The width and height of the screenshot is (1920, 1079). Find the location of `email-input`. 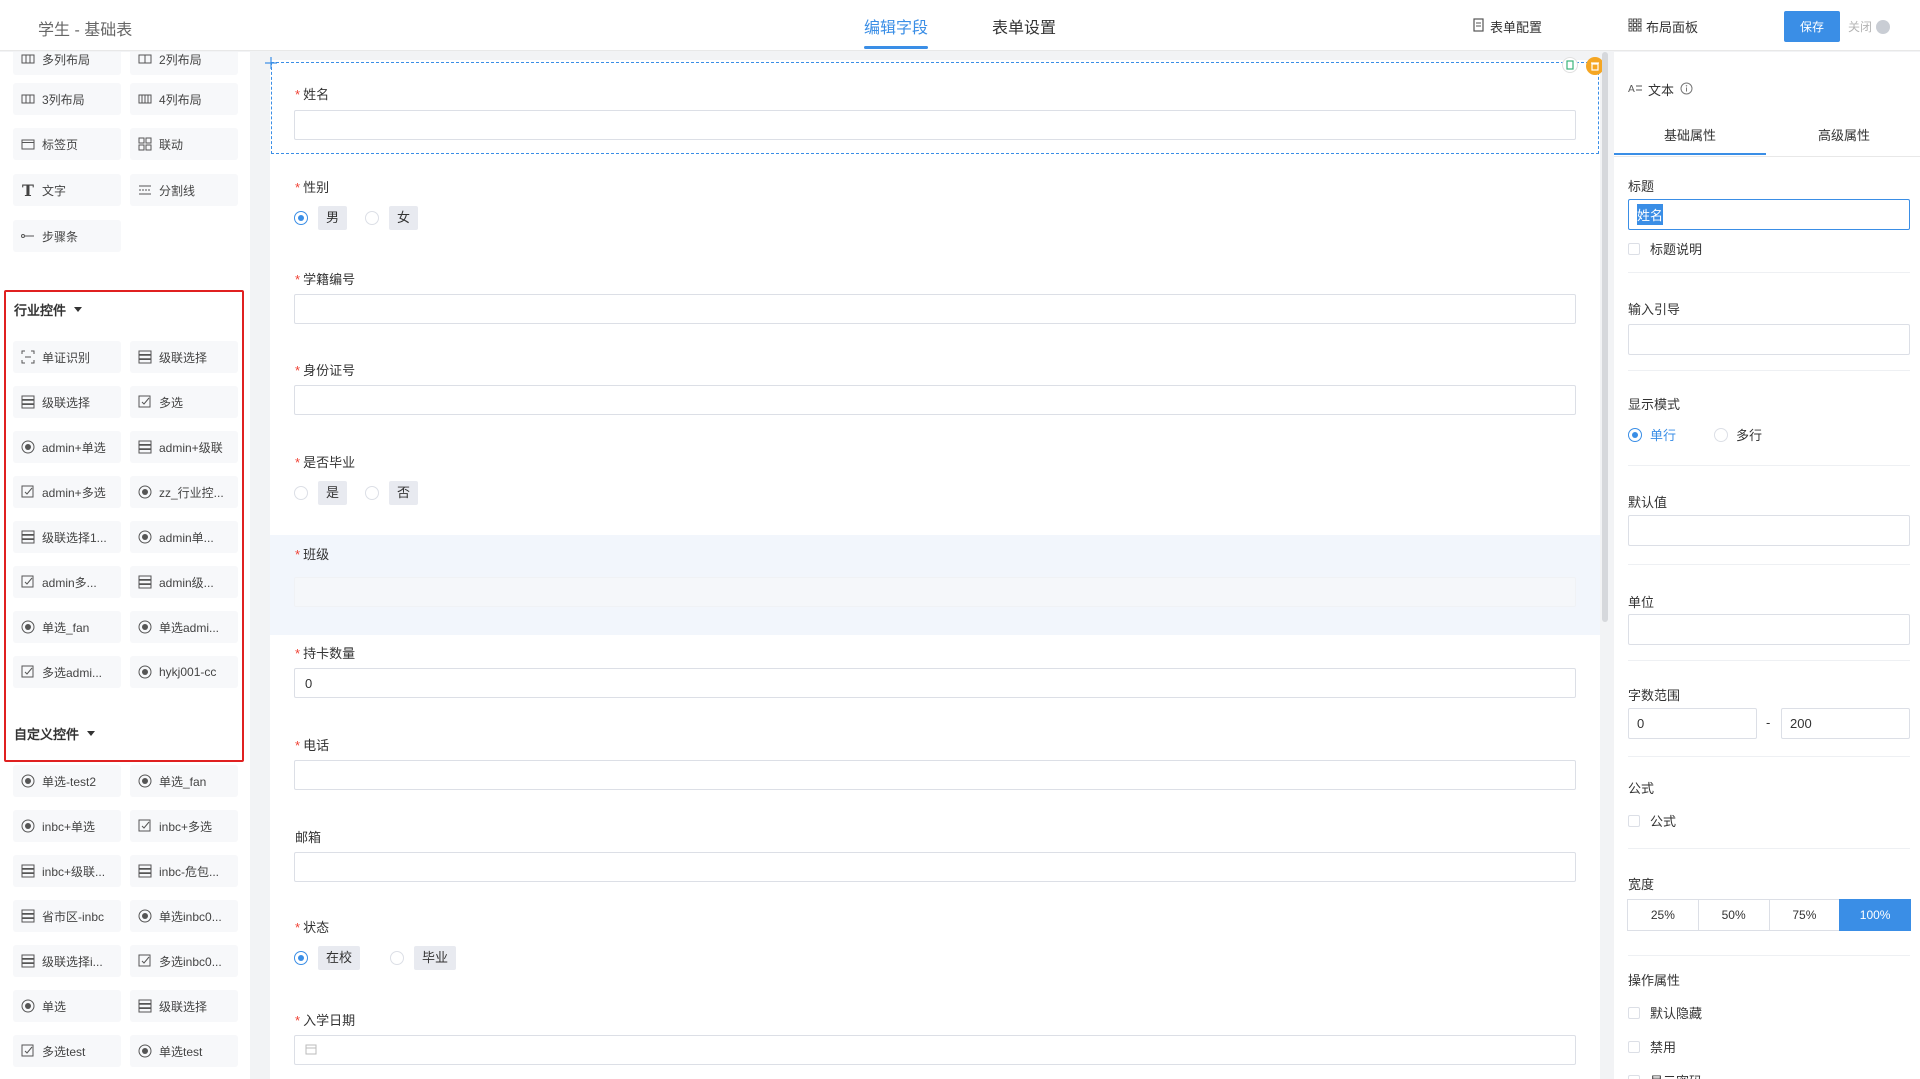

email-input is located at coordinates (935, 867).